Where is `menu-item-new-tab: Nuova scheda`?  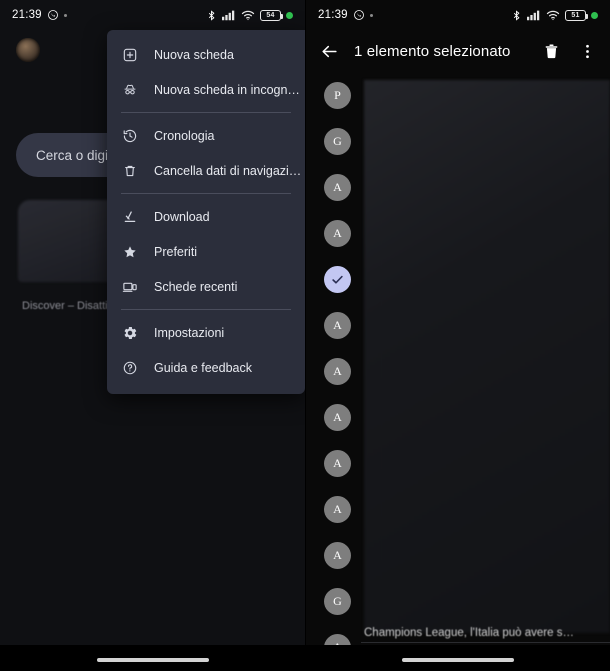 menu-item-new-tab: Nuova scheda is located at coordinates (206, 54).